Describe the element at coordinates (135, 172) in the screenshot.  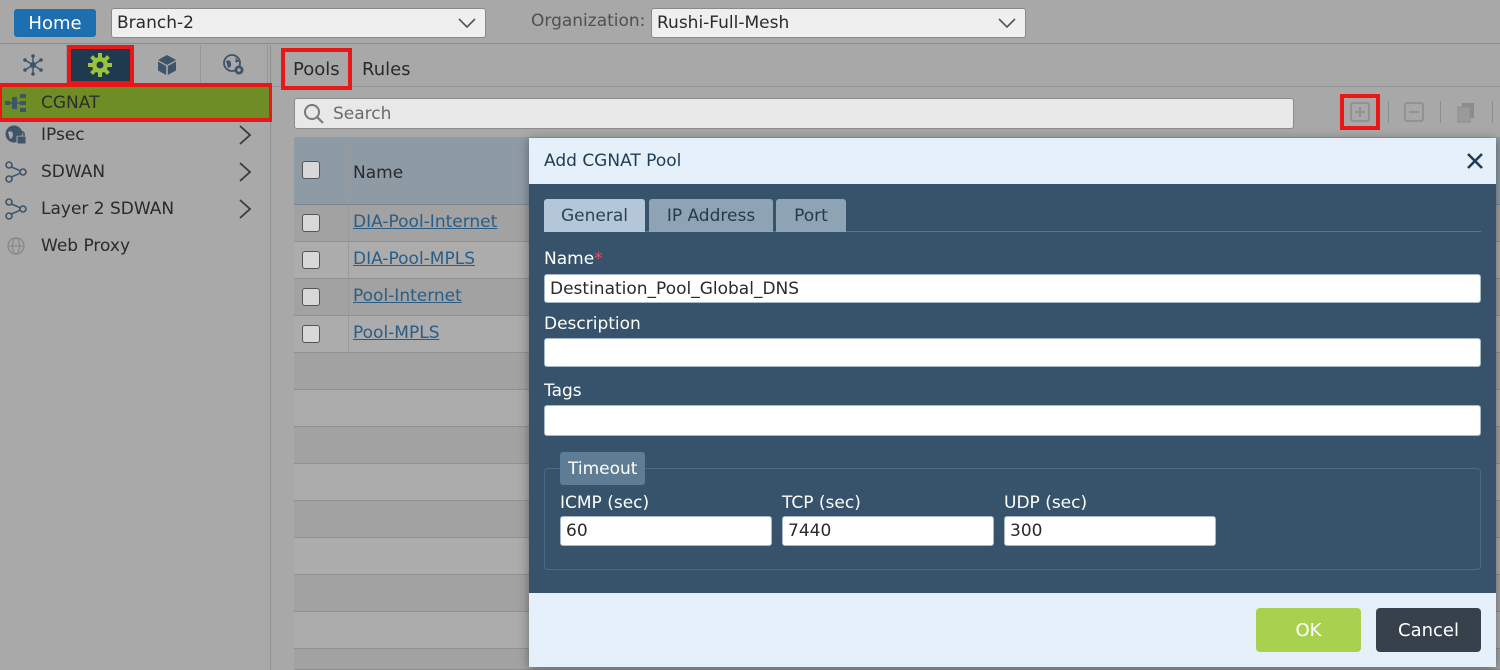
I see `sidebar-item-sdwan: SDWAN` at that location.